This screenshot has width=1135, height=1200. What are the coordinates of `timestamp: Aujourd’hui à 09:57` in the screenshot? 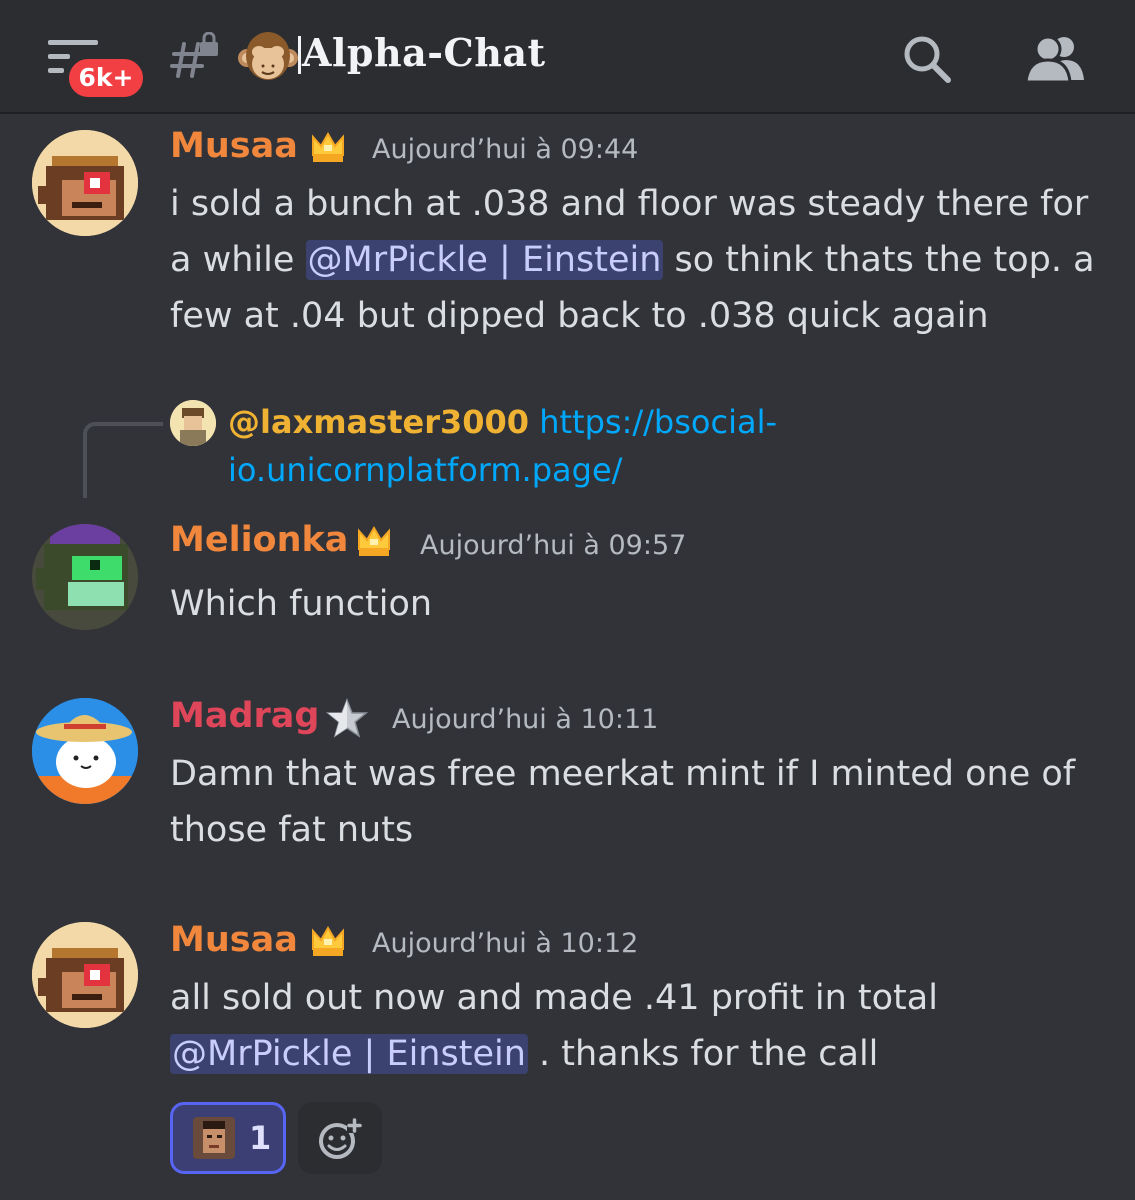 It's located at (553, 545).